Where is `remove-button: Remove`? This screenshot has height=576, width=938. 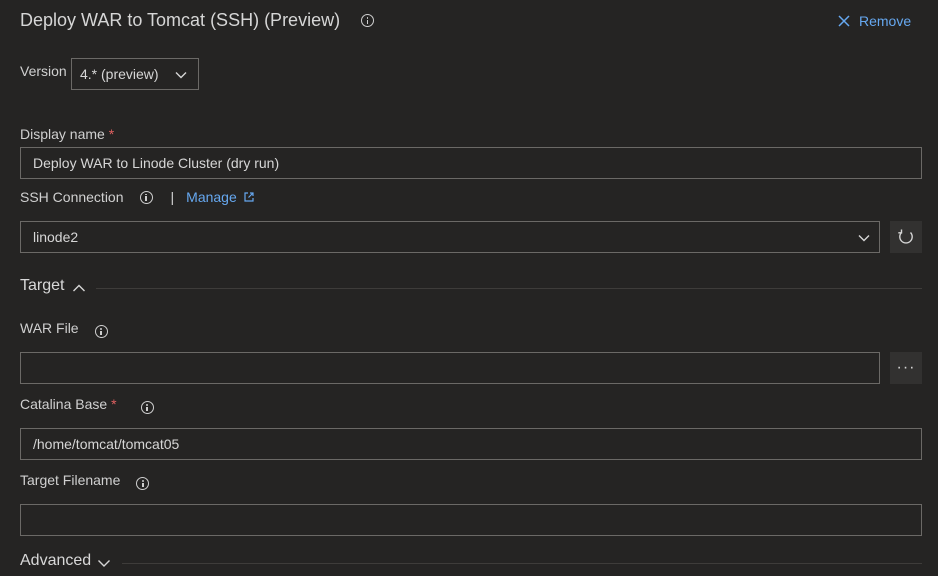
remove-button: Remove is located at coordinates (874, 21).